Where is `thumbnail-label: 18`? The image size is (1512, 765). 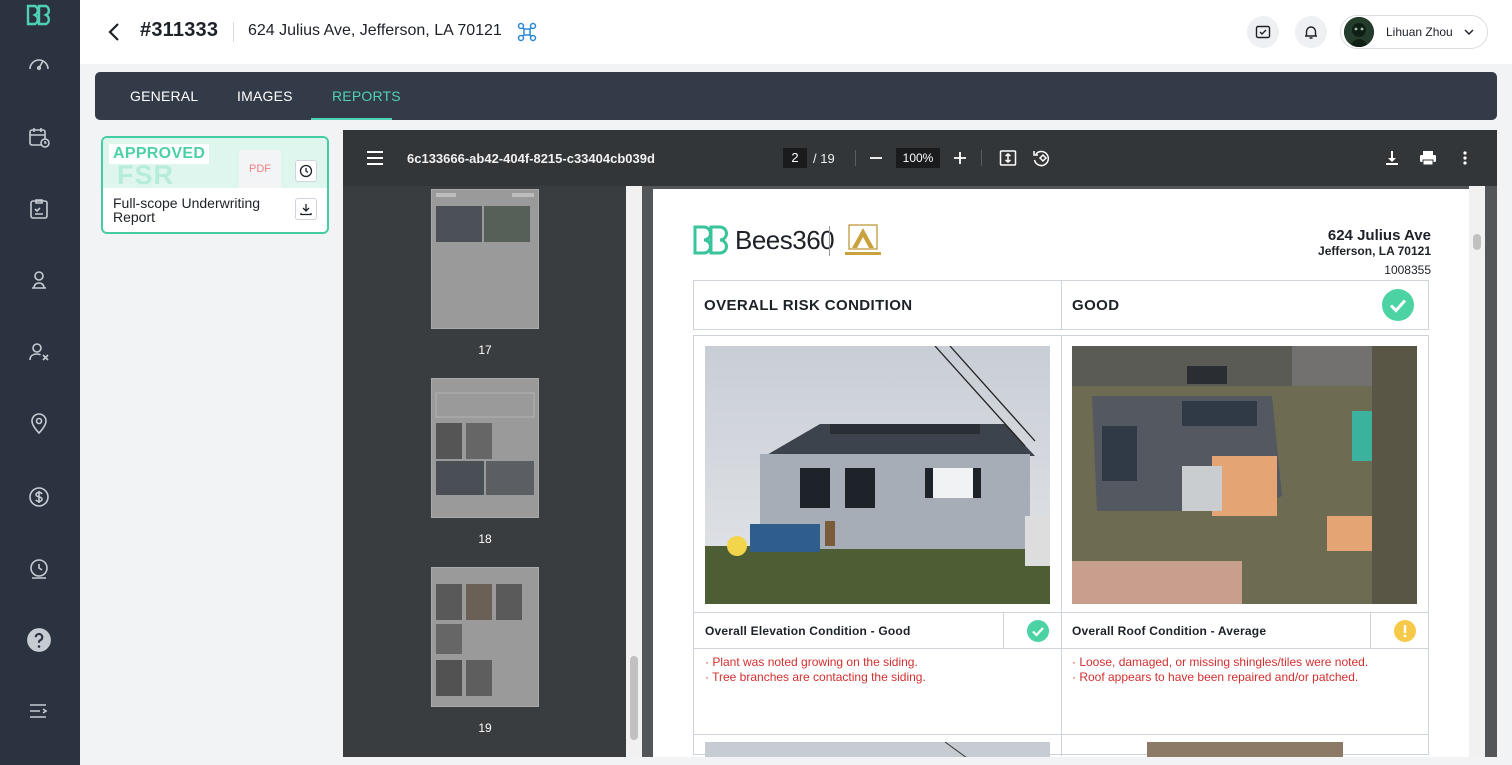 thumbnail-label: 18 is located at coordinates (485, 539).